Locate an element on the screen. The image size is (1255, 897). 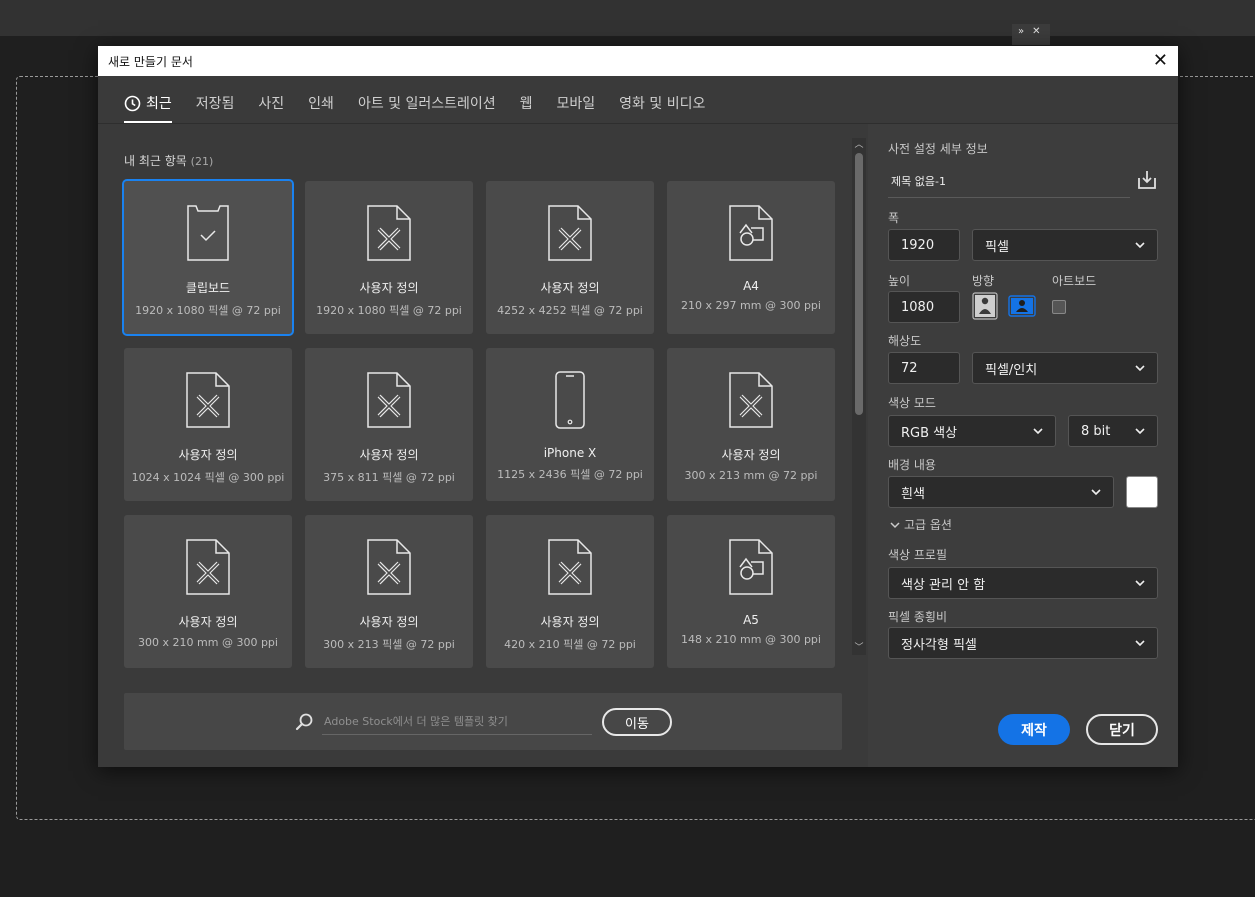
preset-spec: 1920 x 1080 픽셀 @ 72 ppi is located at coordinates (208, 310).